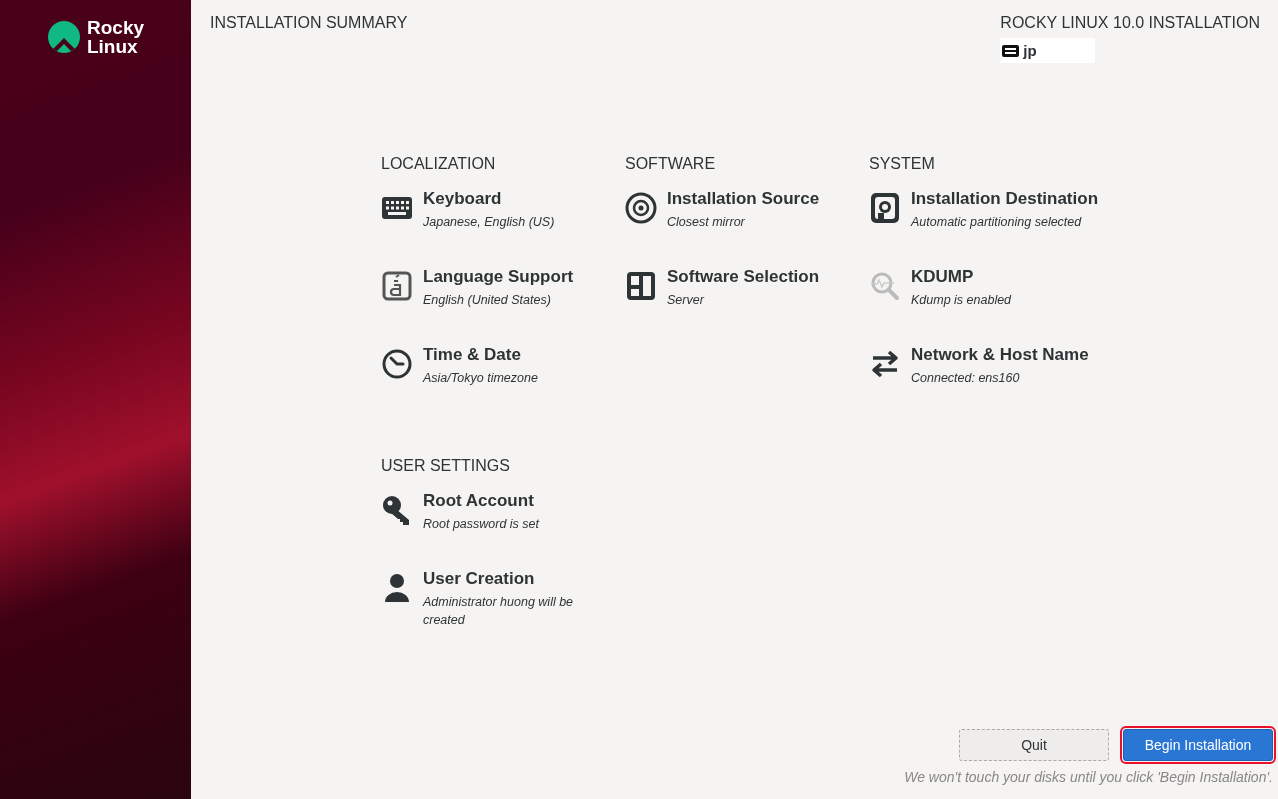  What do you see at coordinates (487, 300) in the screenshot?
I see `spoke-status: English (United States)` at bounding box center [487, 300].